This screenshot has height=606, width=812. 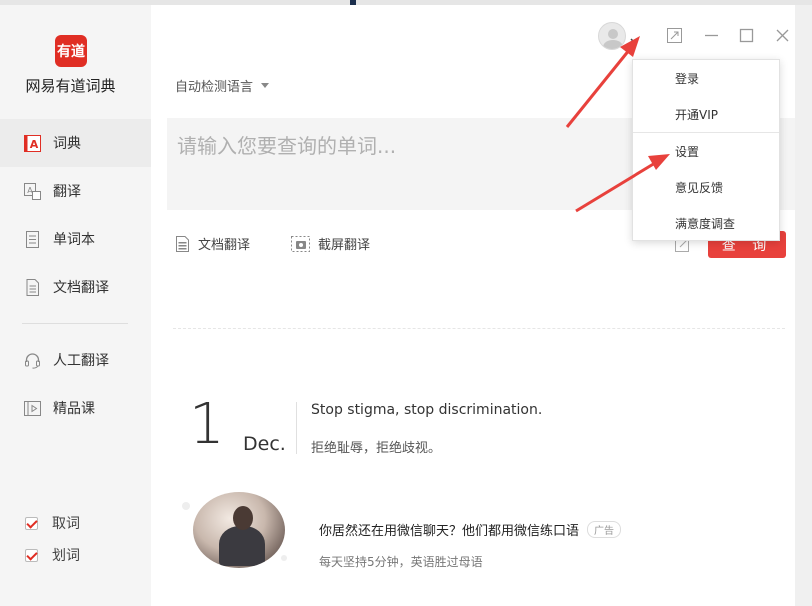 I want to click on course-play-icon, so click(x=32, y=408).